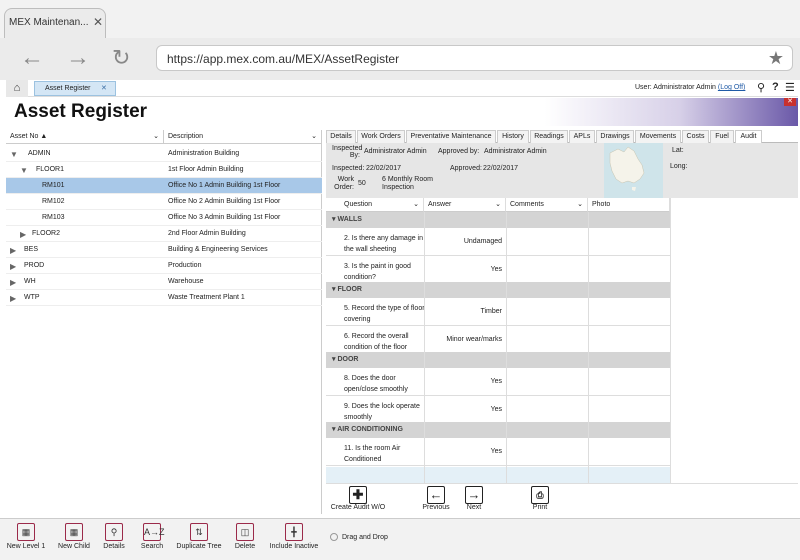  Describe the element at coordinates (362, 183) in the screenshot. I see `work-order-number: 50` at that location.